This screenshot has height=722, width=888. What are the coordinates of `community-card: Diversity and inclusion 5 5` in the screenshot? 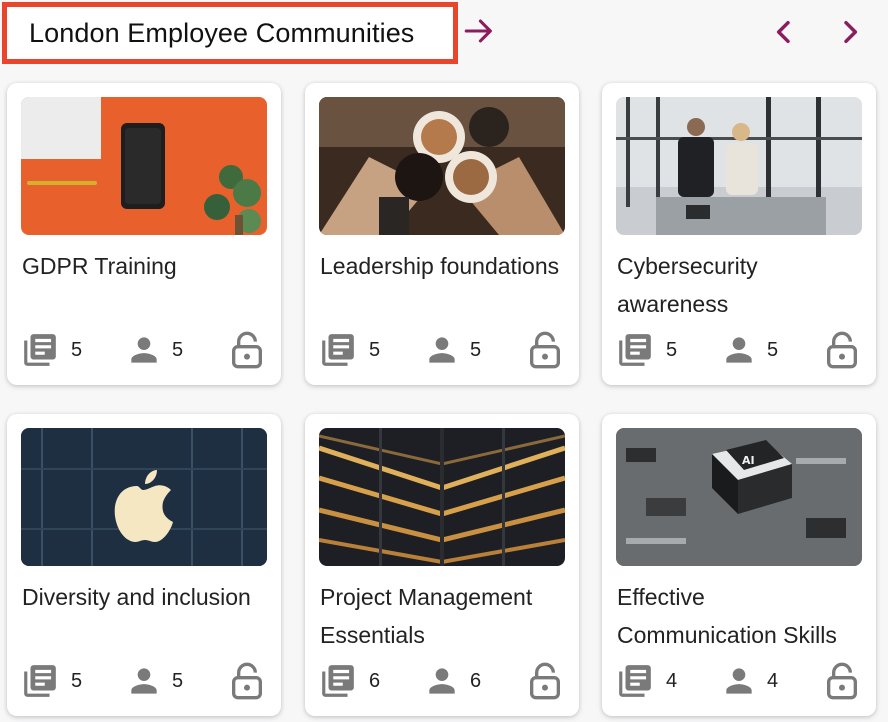 It's located at (144, 565).